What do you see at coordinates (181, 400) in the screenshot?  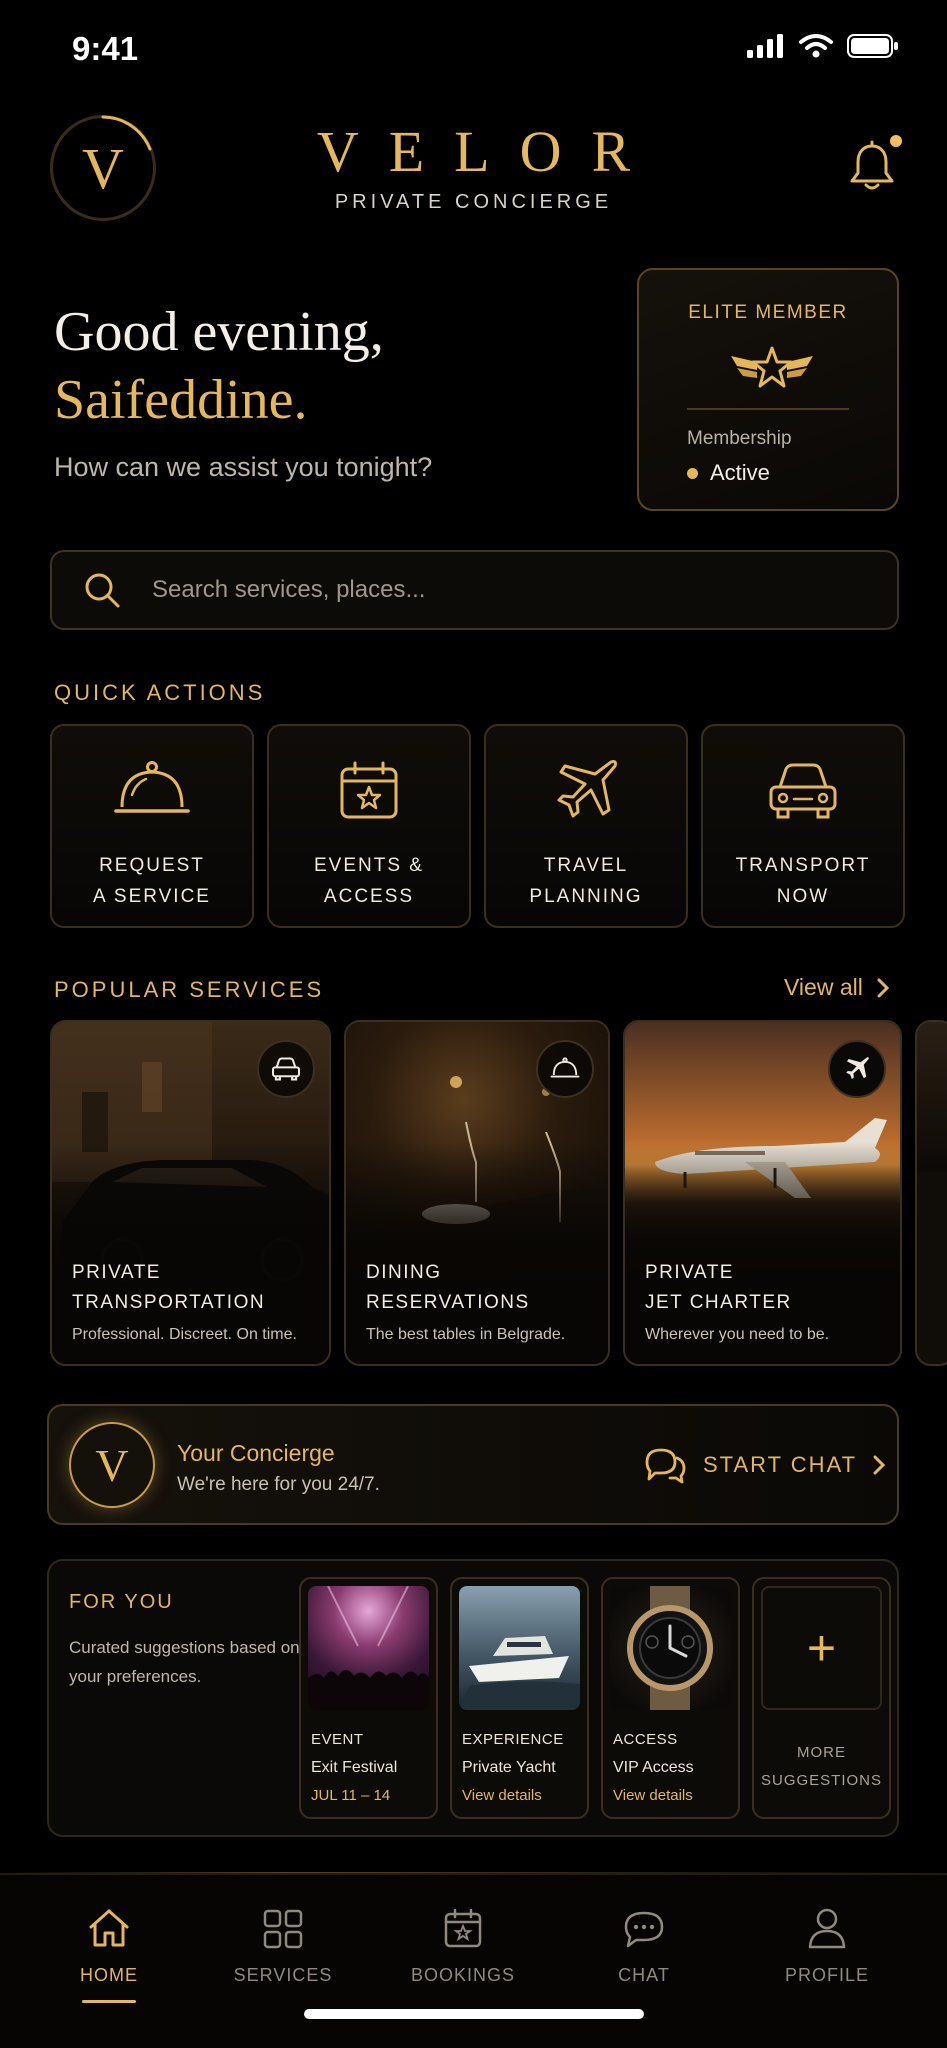 I see `greeting-name: Saifeddine.` at bounding box center [181, 400].